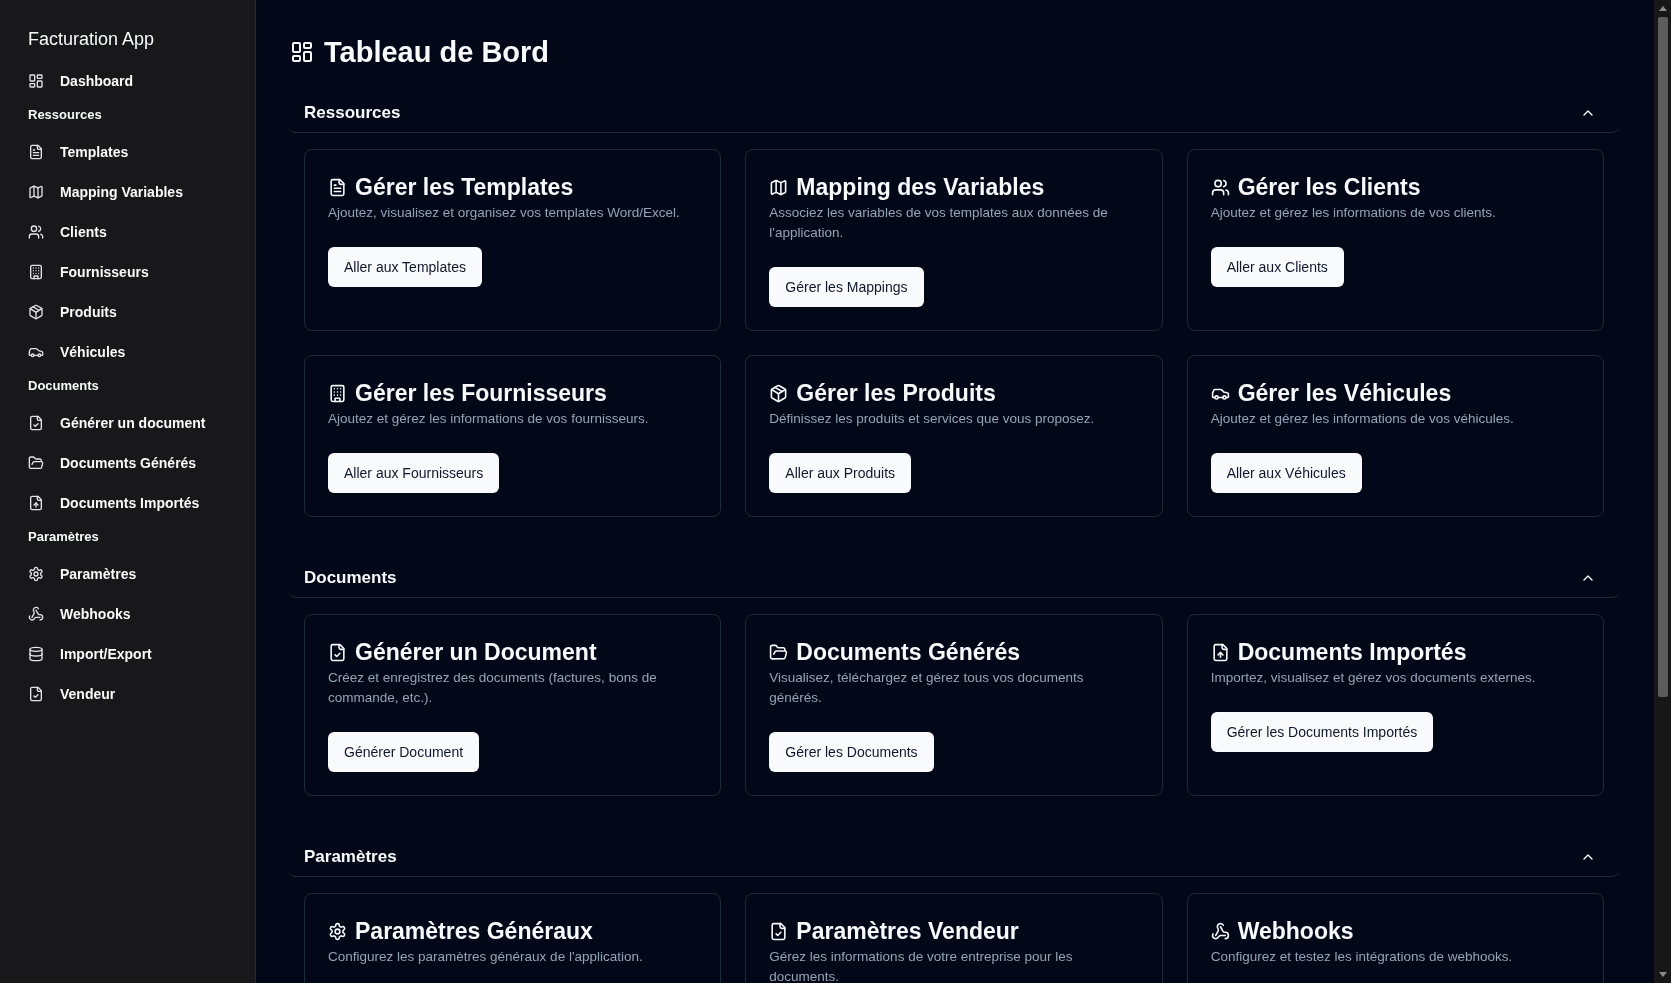 Image resolution: width=1671 pixels, height=983 pixels. Describe the element at coordinates (908, 652) in the screenshot. I see `card-title: Documents Générés` at that location.